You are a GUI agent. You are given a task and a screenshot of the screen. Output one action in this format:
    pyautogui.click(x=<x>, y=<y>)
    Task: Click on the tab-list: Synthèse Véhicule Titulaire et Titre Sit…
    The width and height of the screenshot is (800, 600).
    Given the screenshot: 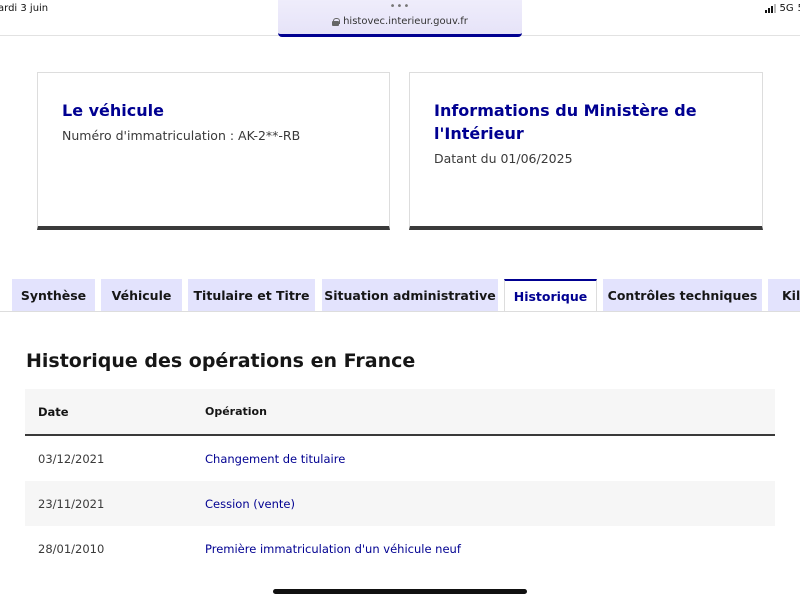 What is the action you would take?
    pyautogui.click(x=400, y=295)
    